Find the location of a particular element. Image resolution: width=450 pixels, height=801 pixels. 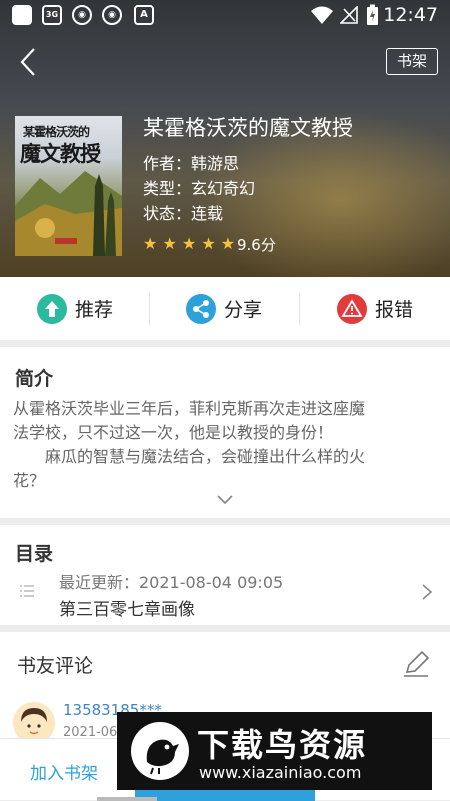

rating-score: 9.6分 is located at coordinates (256, 245).